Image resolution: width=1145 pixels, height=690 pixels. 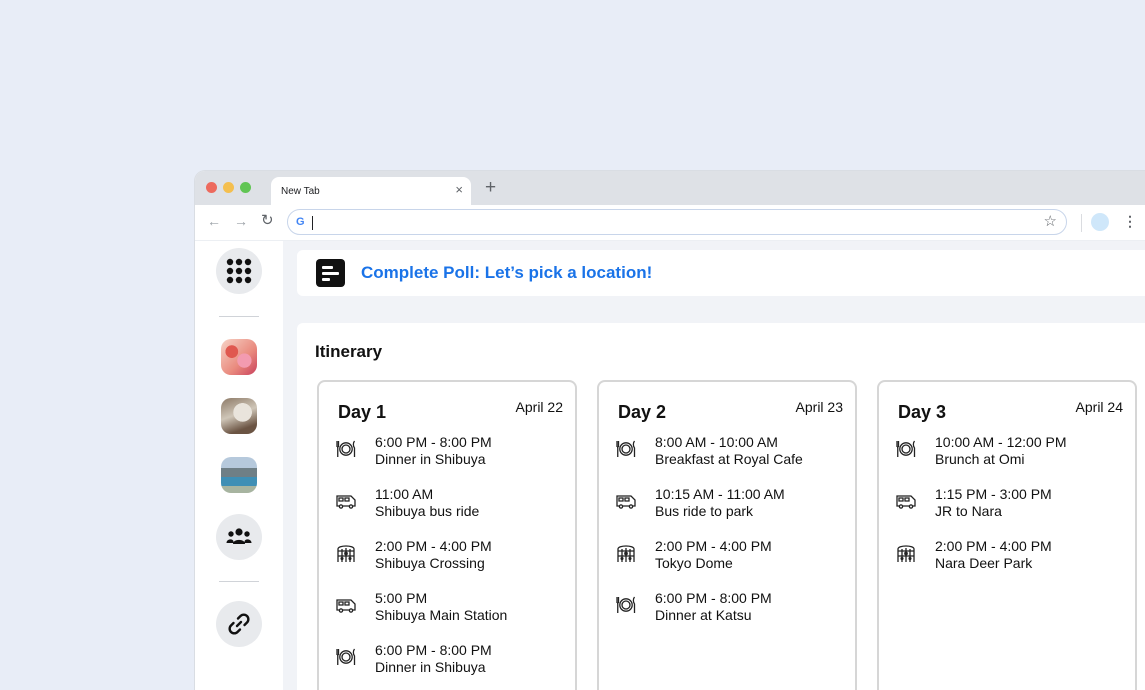 I want to click on event-title: Brunch at Omi, so click(x=980, y=459).